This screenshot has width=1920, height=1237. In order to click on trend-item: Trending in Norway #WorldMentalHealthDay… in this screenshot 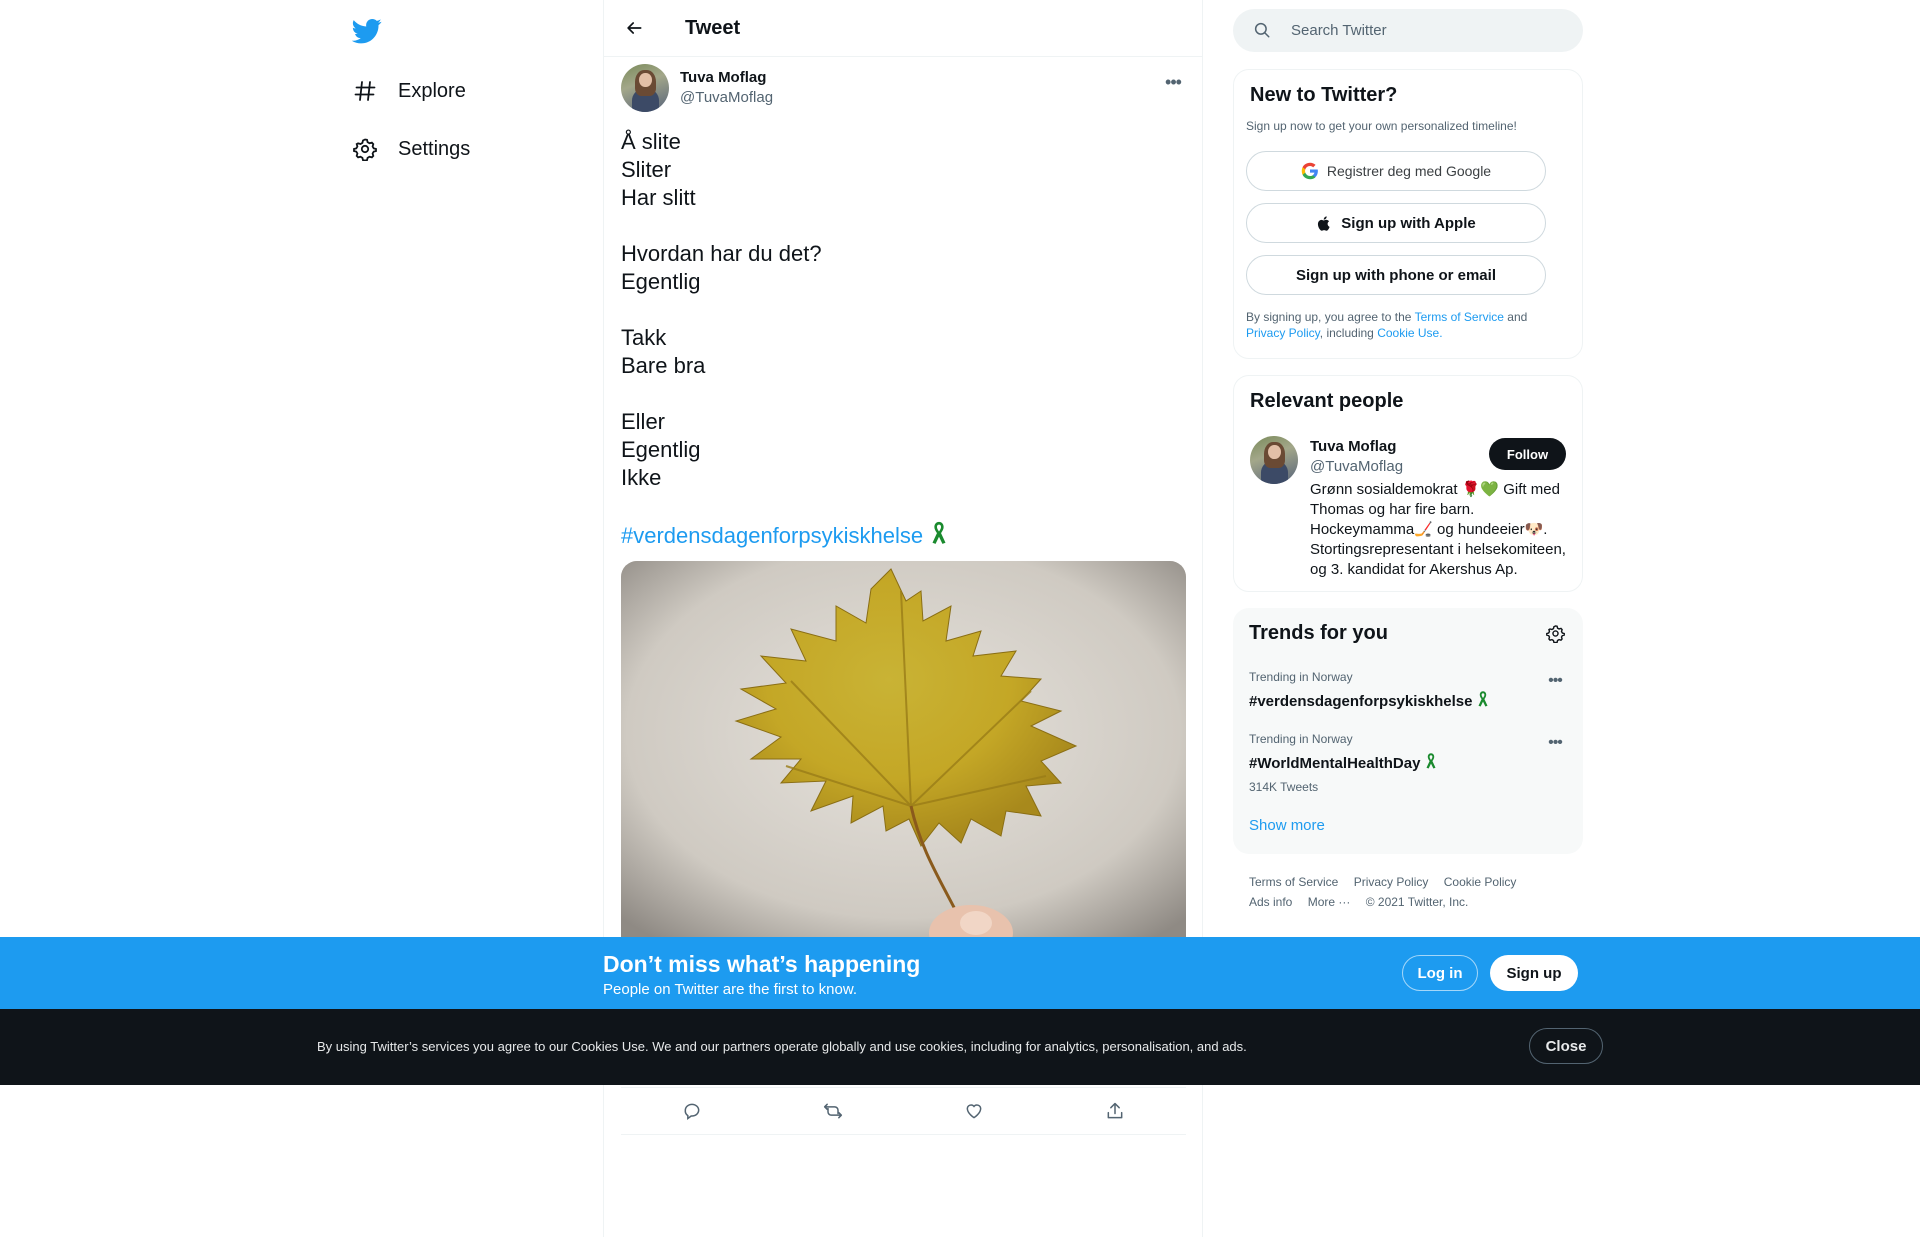, I will do `click(1409, 763)`.